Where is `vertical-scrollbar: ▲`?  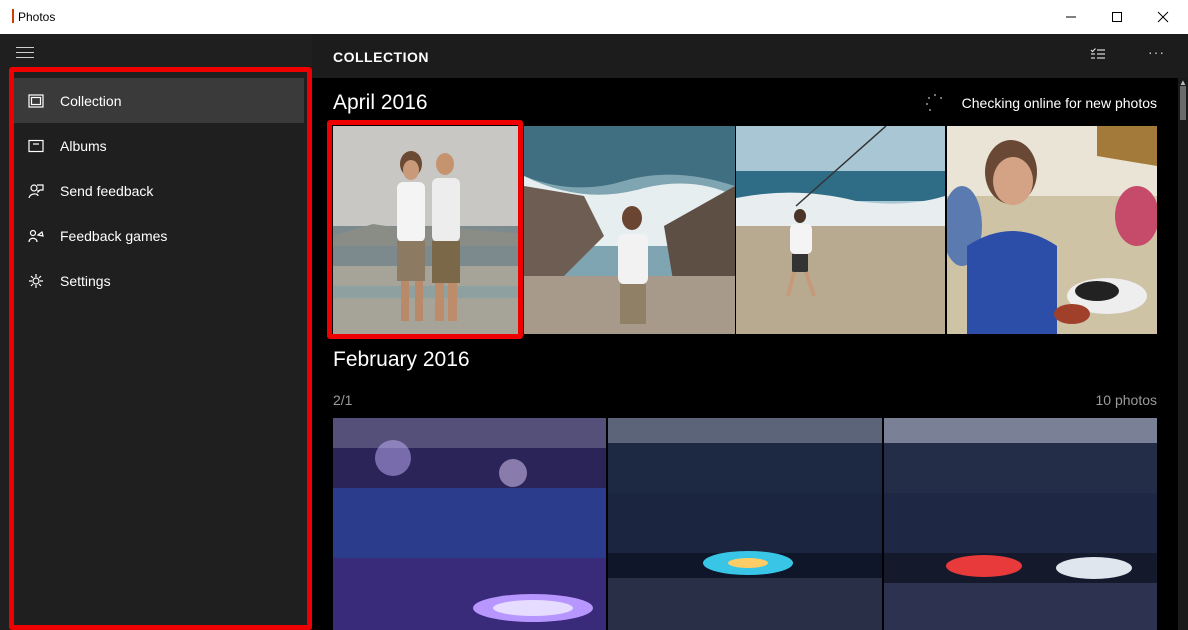 vertical-scrollbar: ▲ is located at coordinates (1183, 354).